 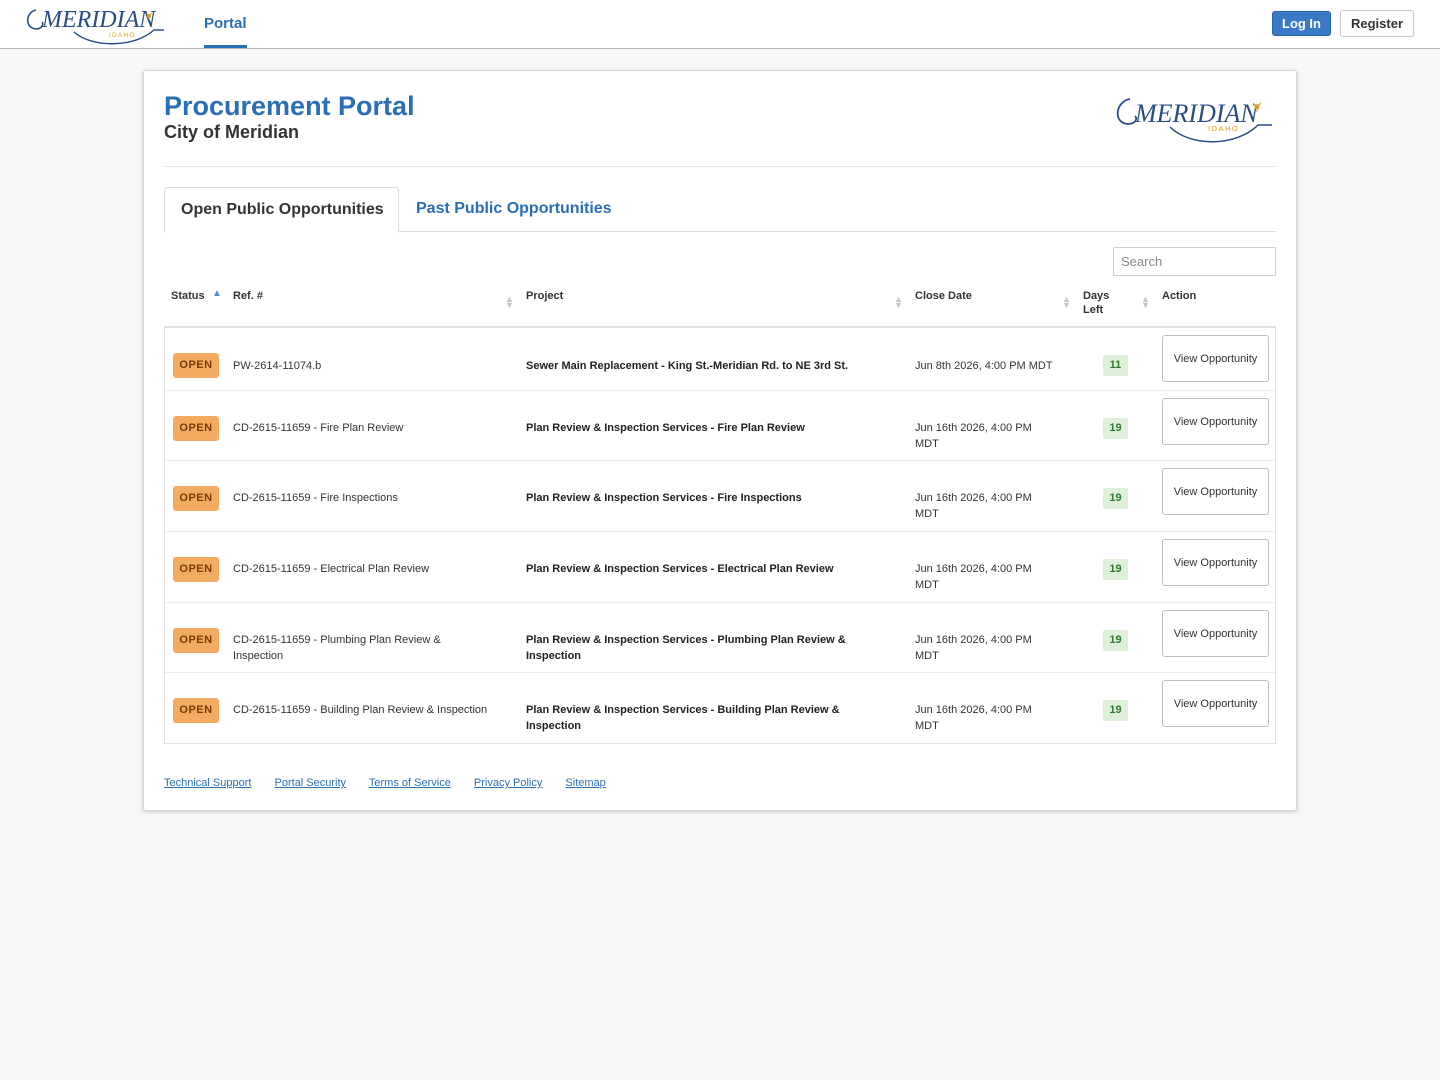 I want to click on column-header-status: Status, so click(x=188, y=296).